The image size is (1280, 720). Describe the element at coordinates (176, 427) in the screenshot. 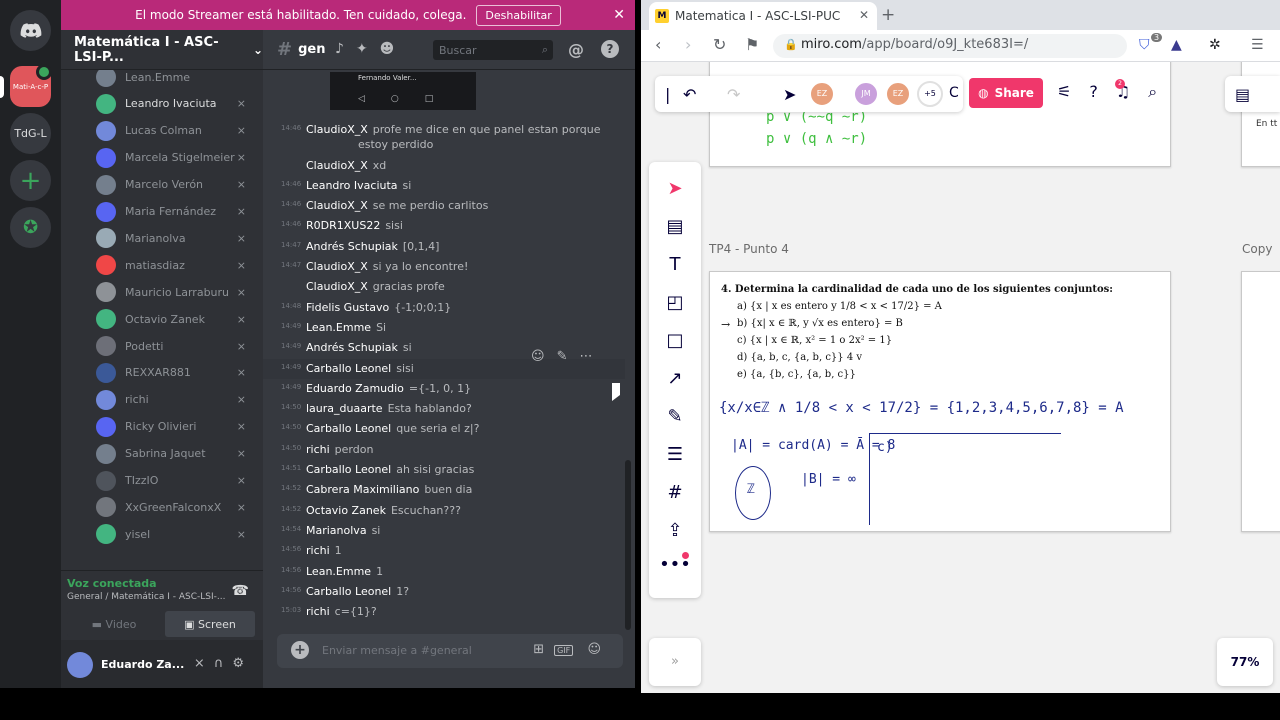

I see `voice-member: Ricky Olivieri ⨯` at that location.